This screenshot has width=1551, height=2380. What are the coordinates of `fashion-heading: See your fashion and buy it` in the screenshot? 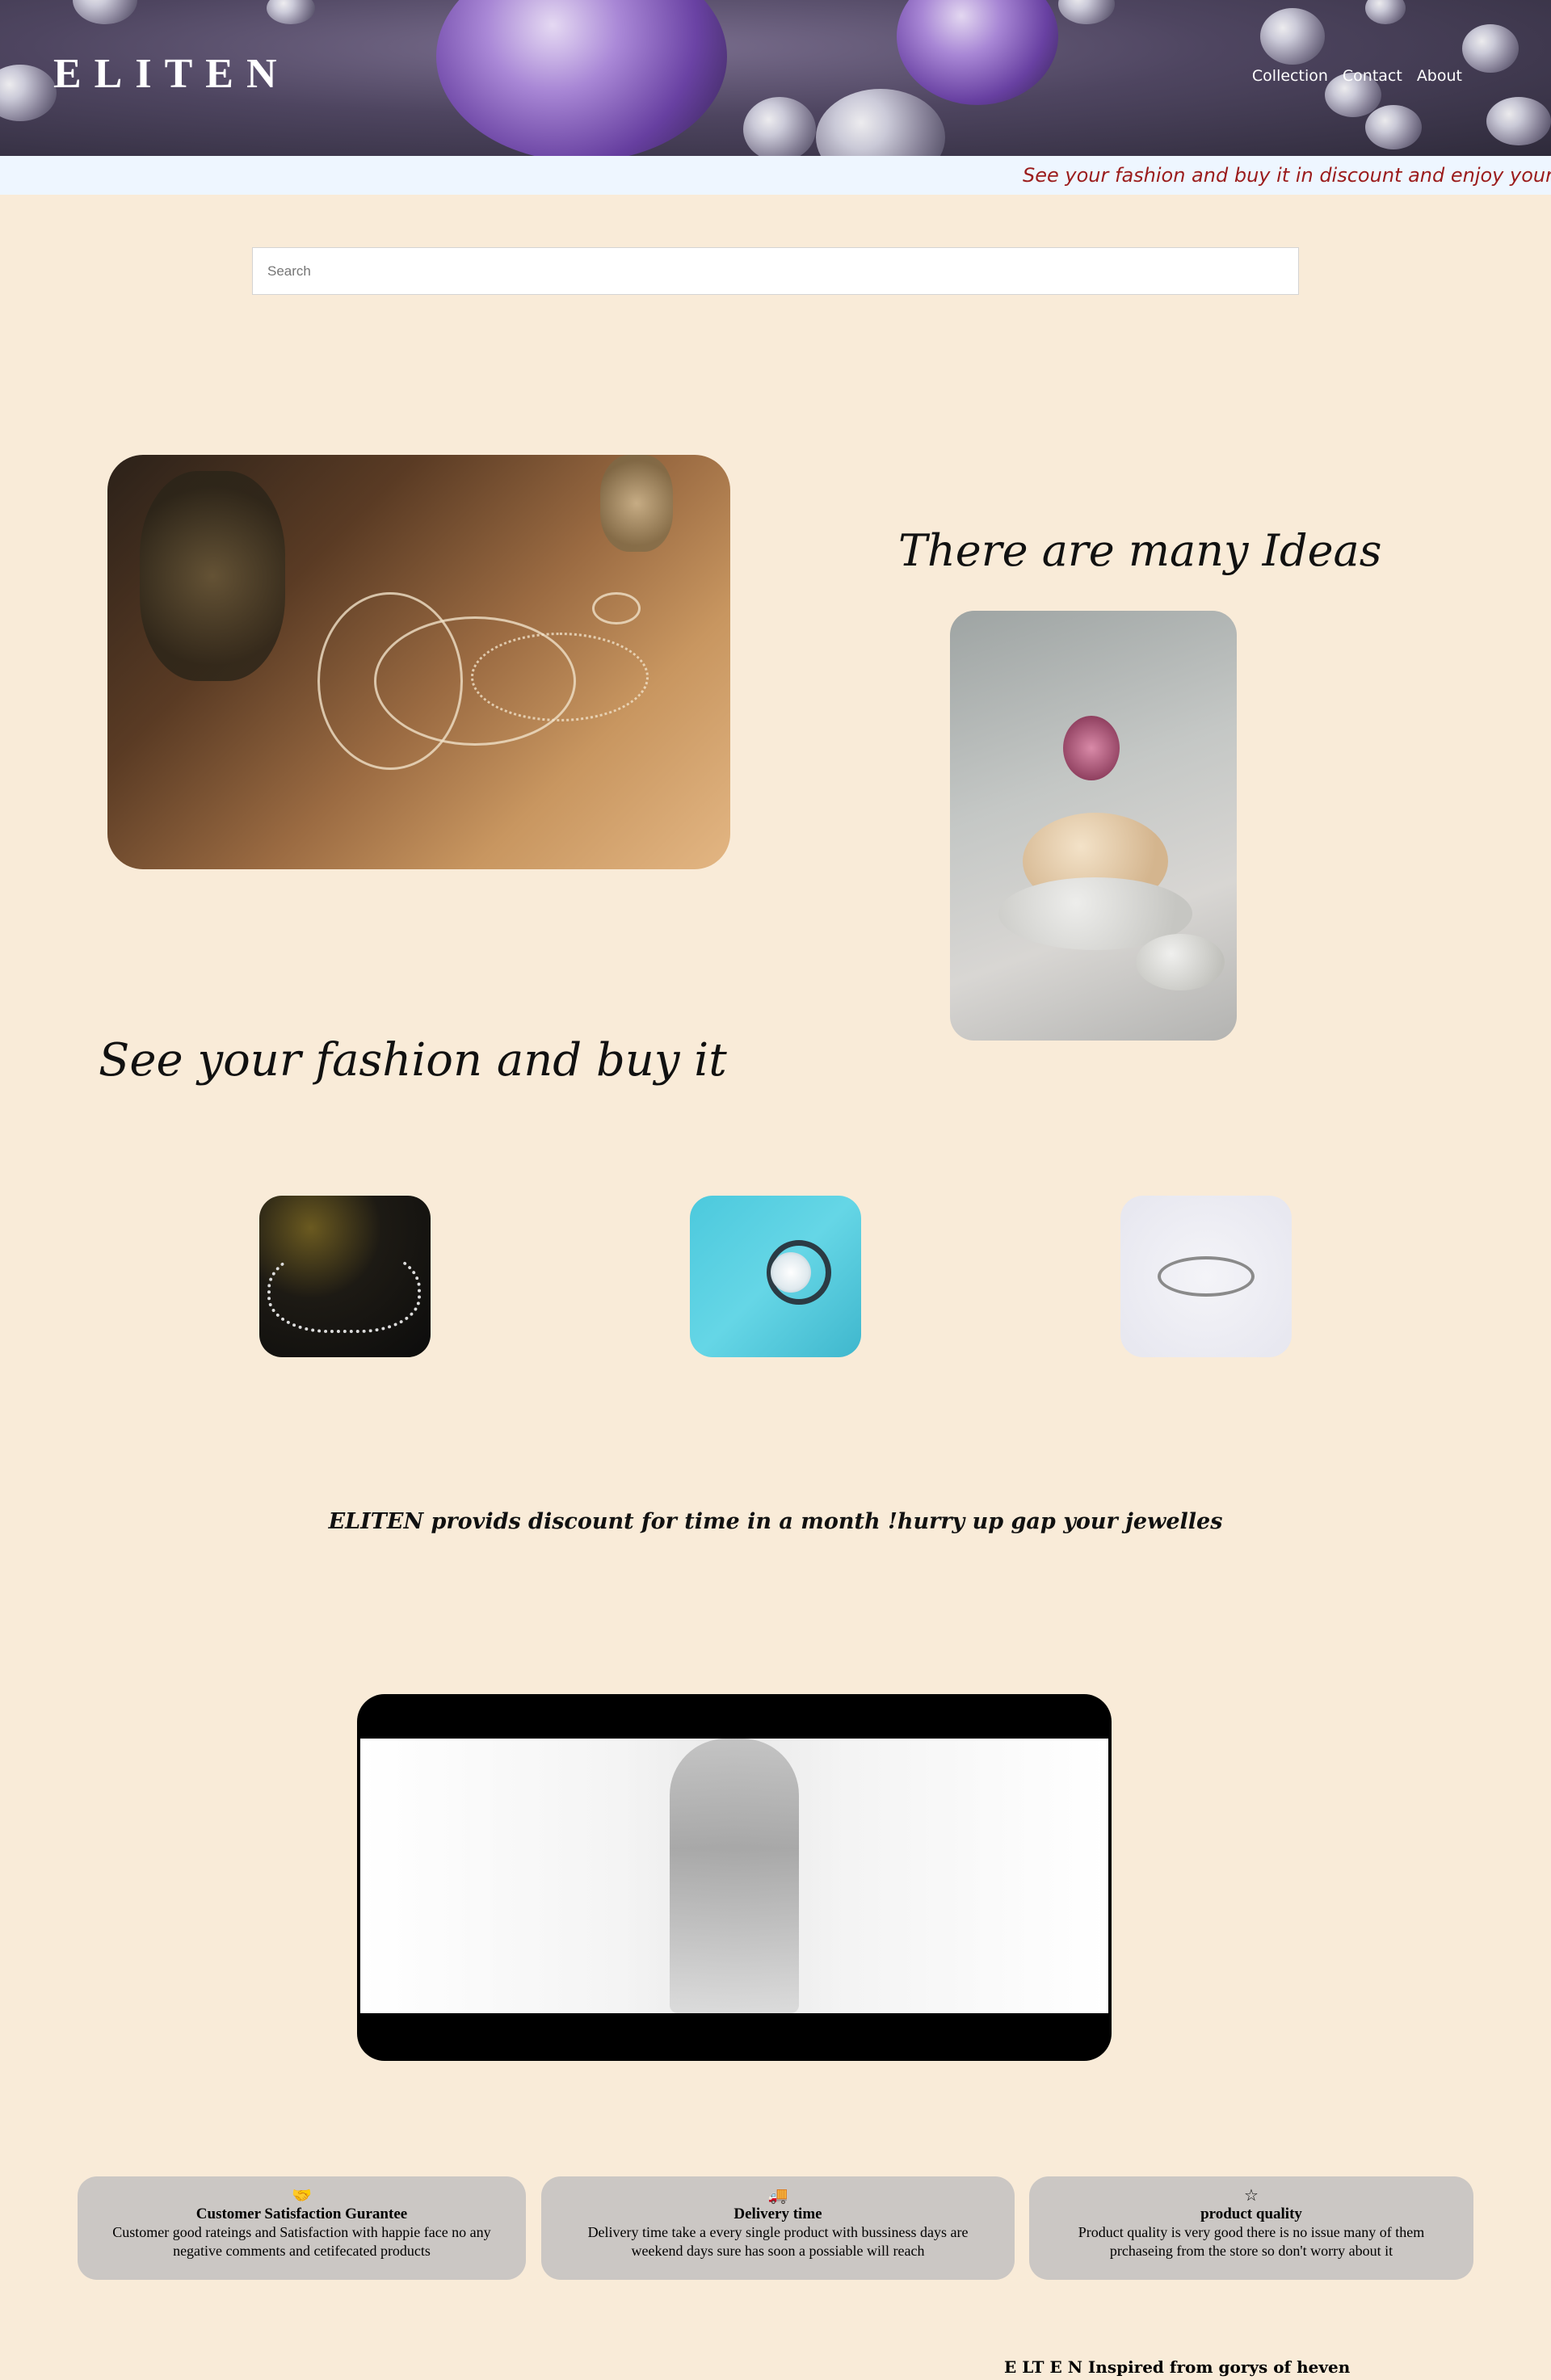 It's located at (413, 1060).